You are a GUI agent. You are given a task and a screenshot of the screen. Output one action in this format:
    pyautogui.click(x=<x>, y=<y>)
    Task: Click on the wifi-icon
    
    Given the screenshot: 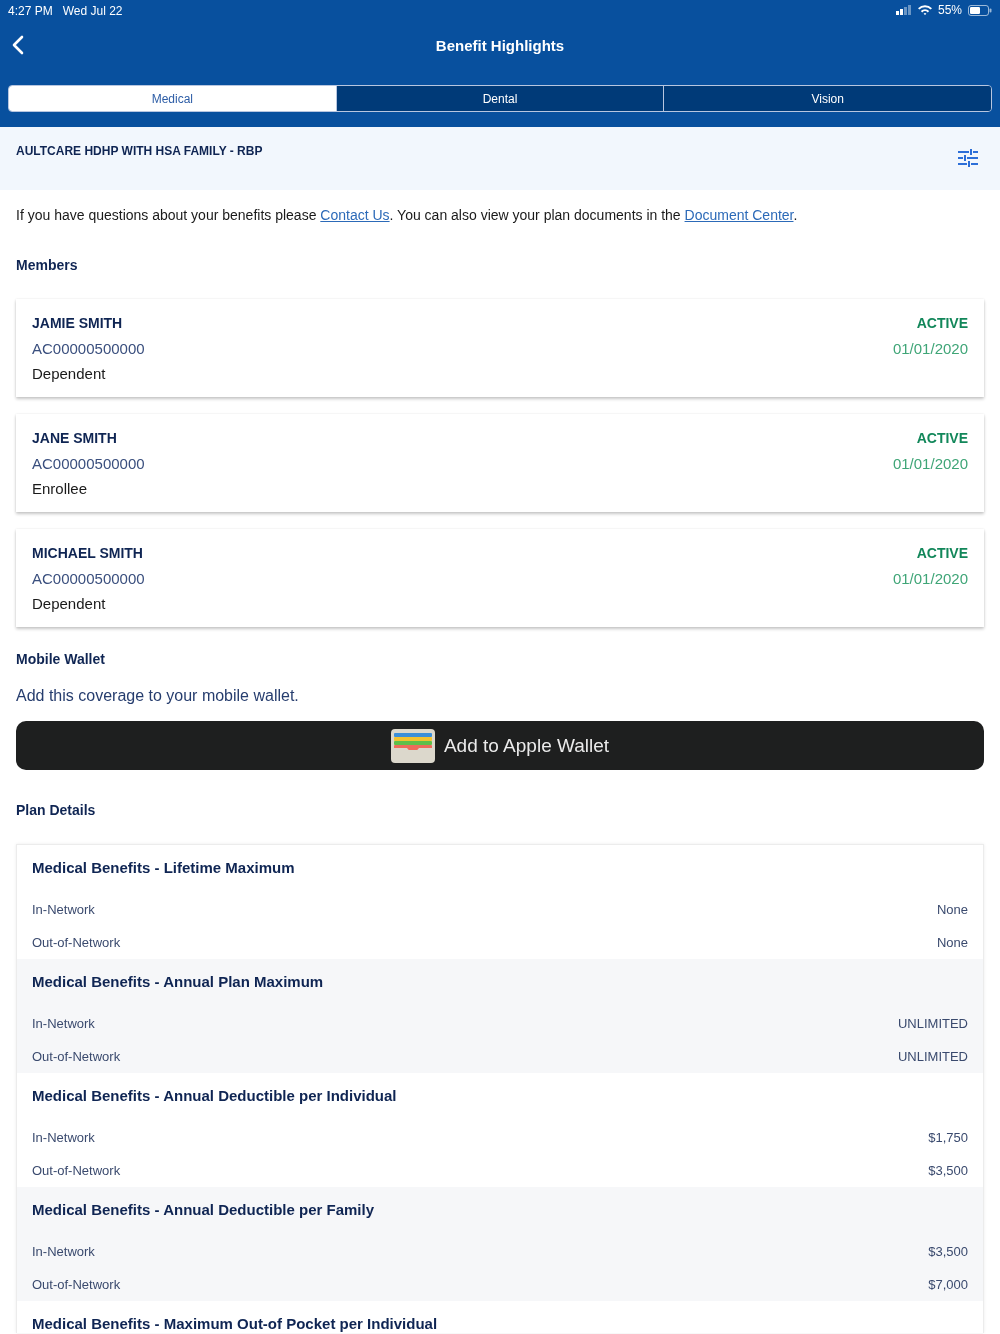 What is the action you would take?
    pyautogui.click(x=924, y=10)
    